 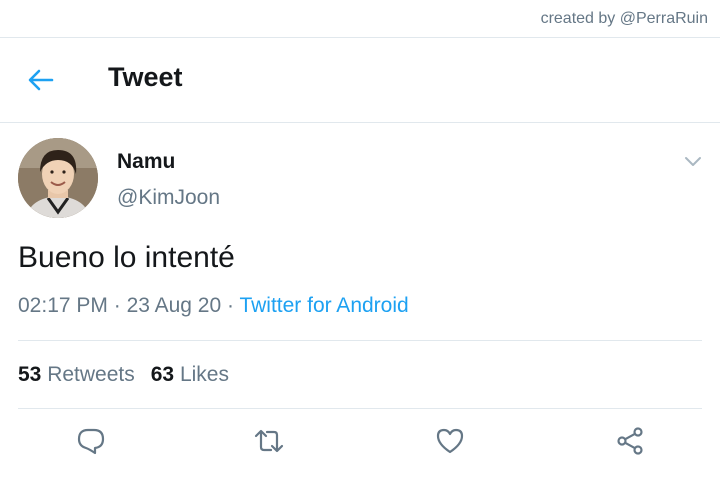 I want to click on likes-count: 63, so click(x=162, y=374).